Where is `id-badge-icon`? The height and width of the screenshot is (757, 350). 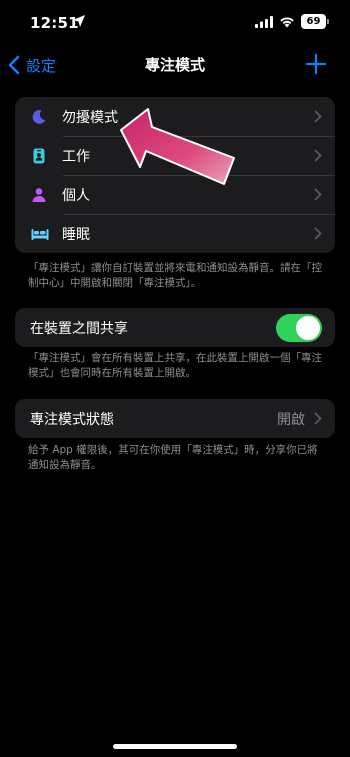 id-badge-icon is located at coordinates (39, 156).